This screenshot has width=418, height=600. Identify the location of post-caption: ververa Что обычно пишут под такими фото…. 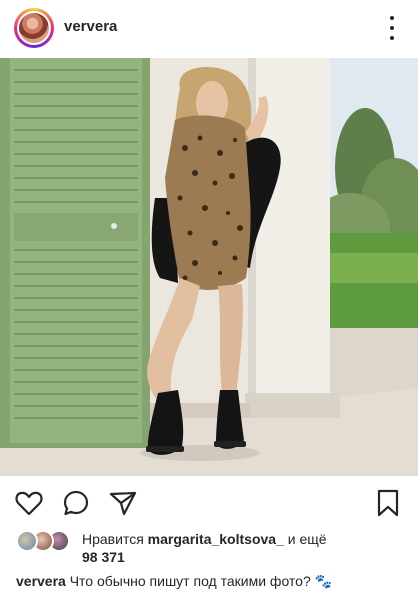
(213, 581).